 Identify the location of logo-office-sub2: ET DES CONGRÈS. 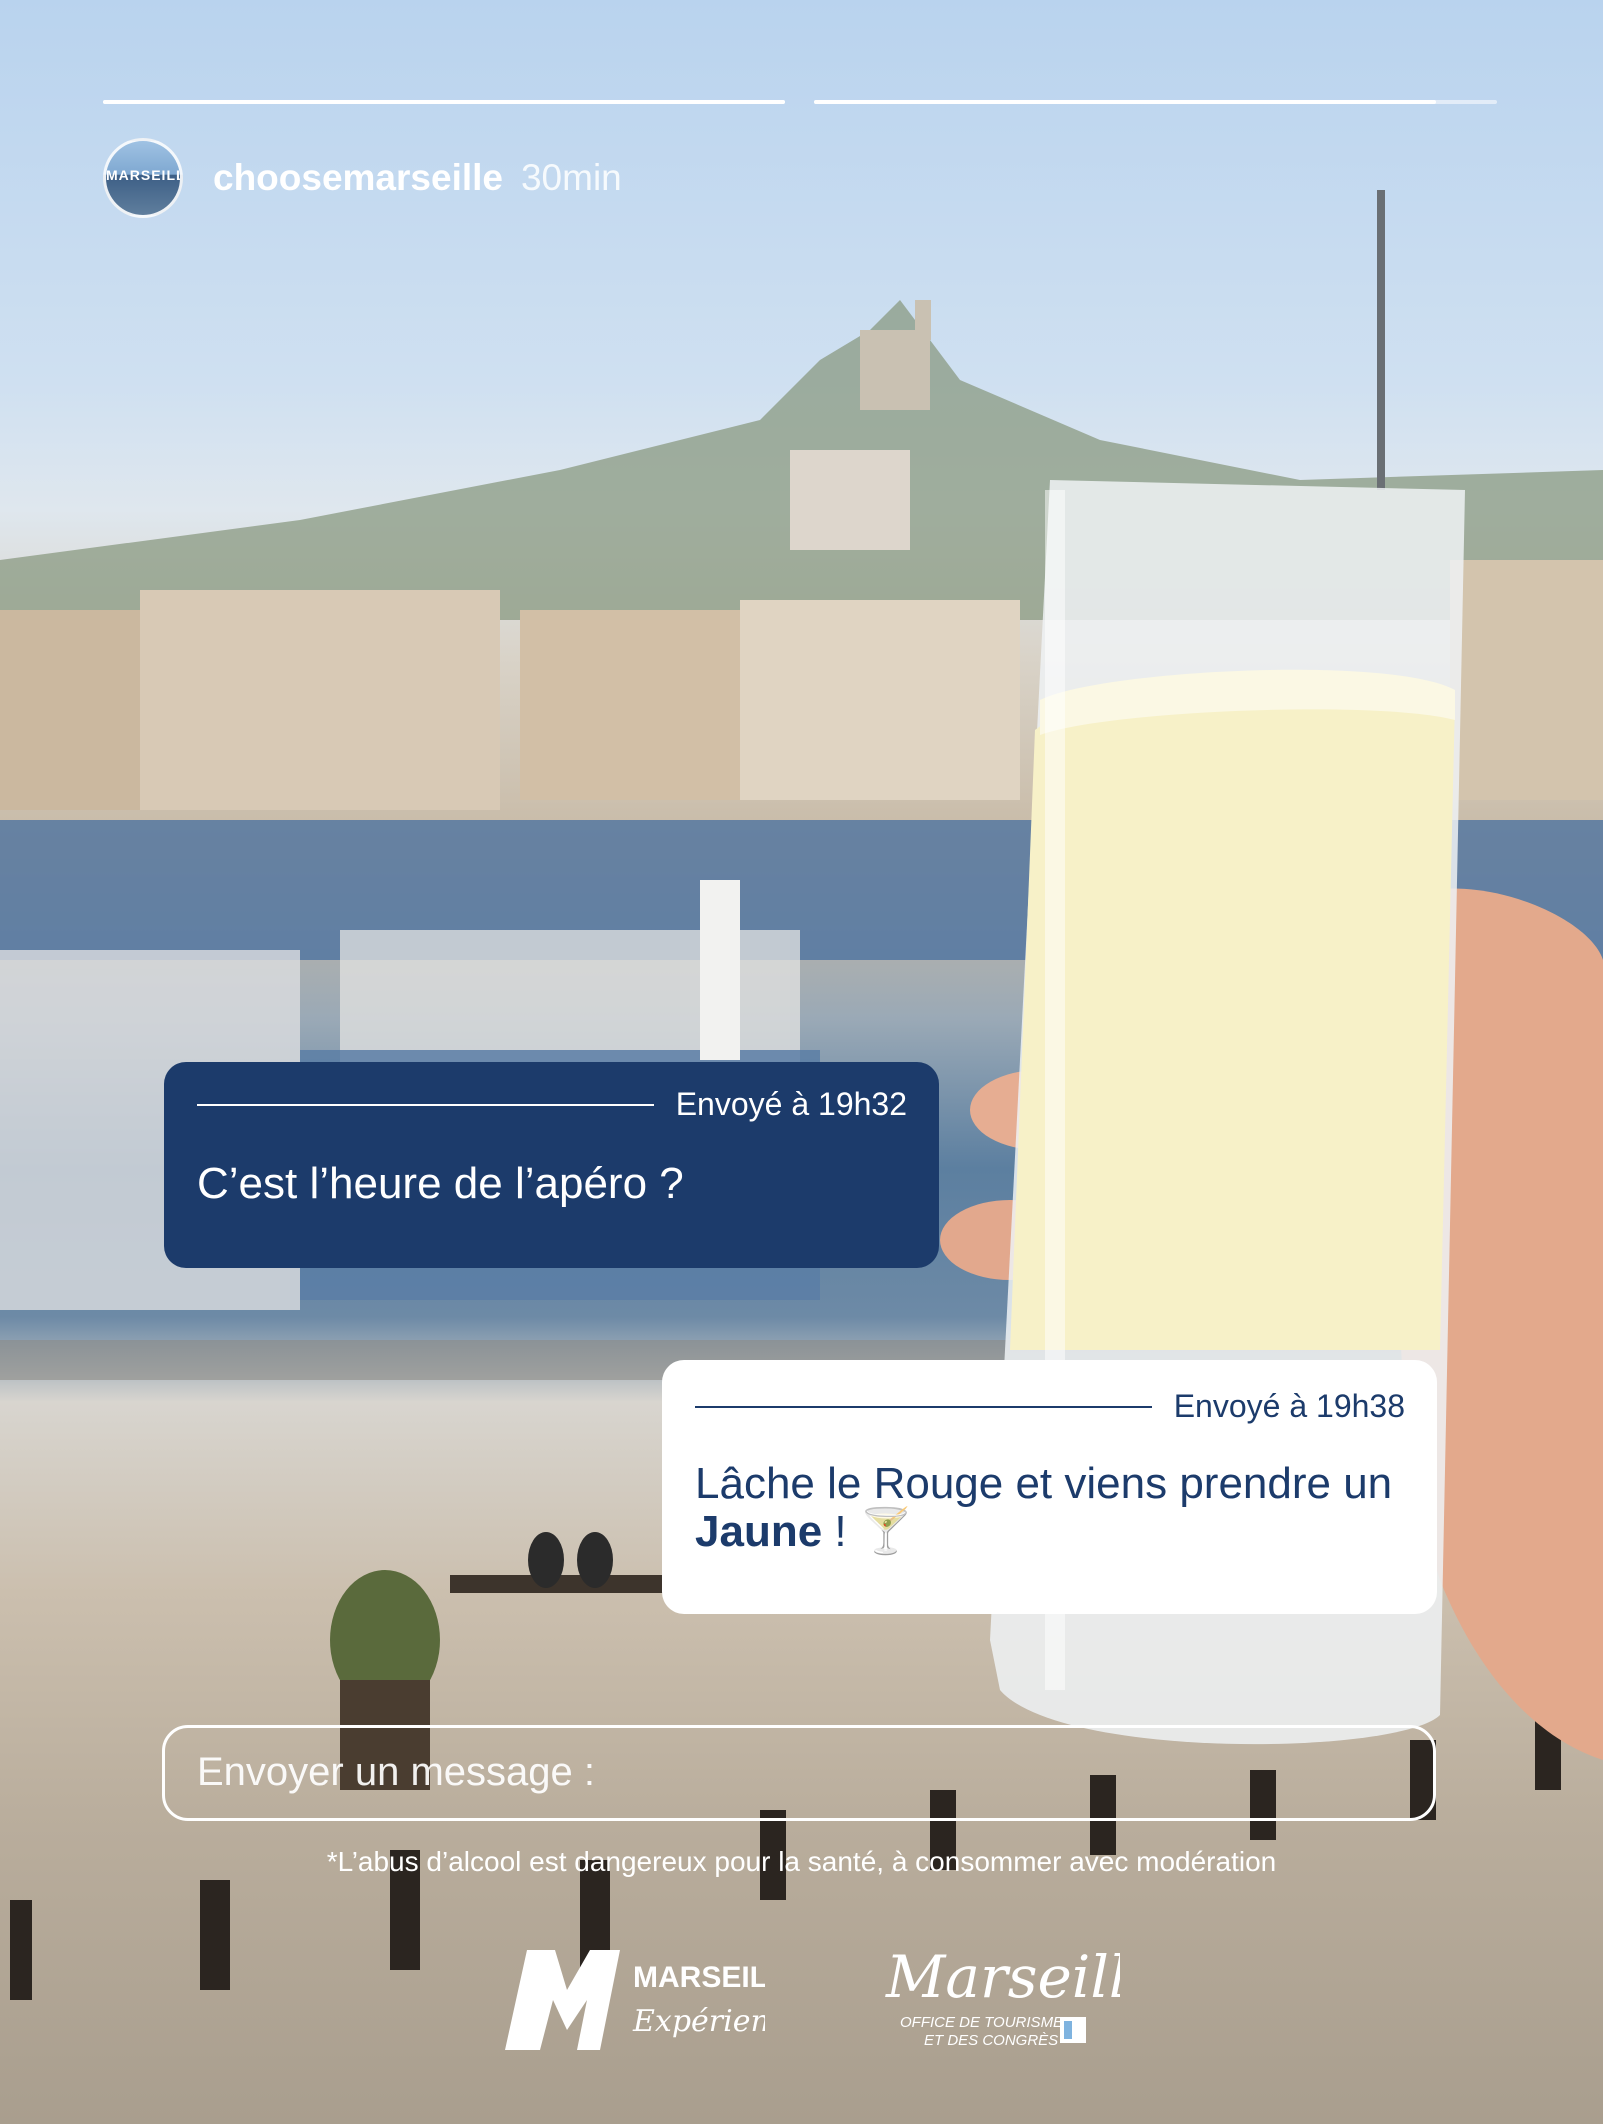
(991, 2040).